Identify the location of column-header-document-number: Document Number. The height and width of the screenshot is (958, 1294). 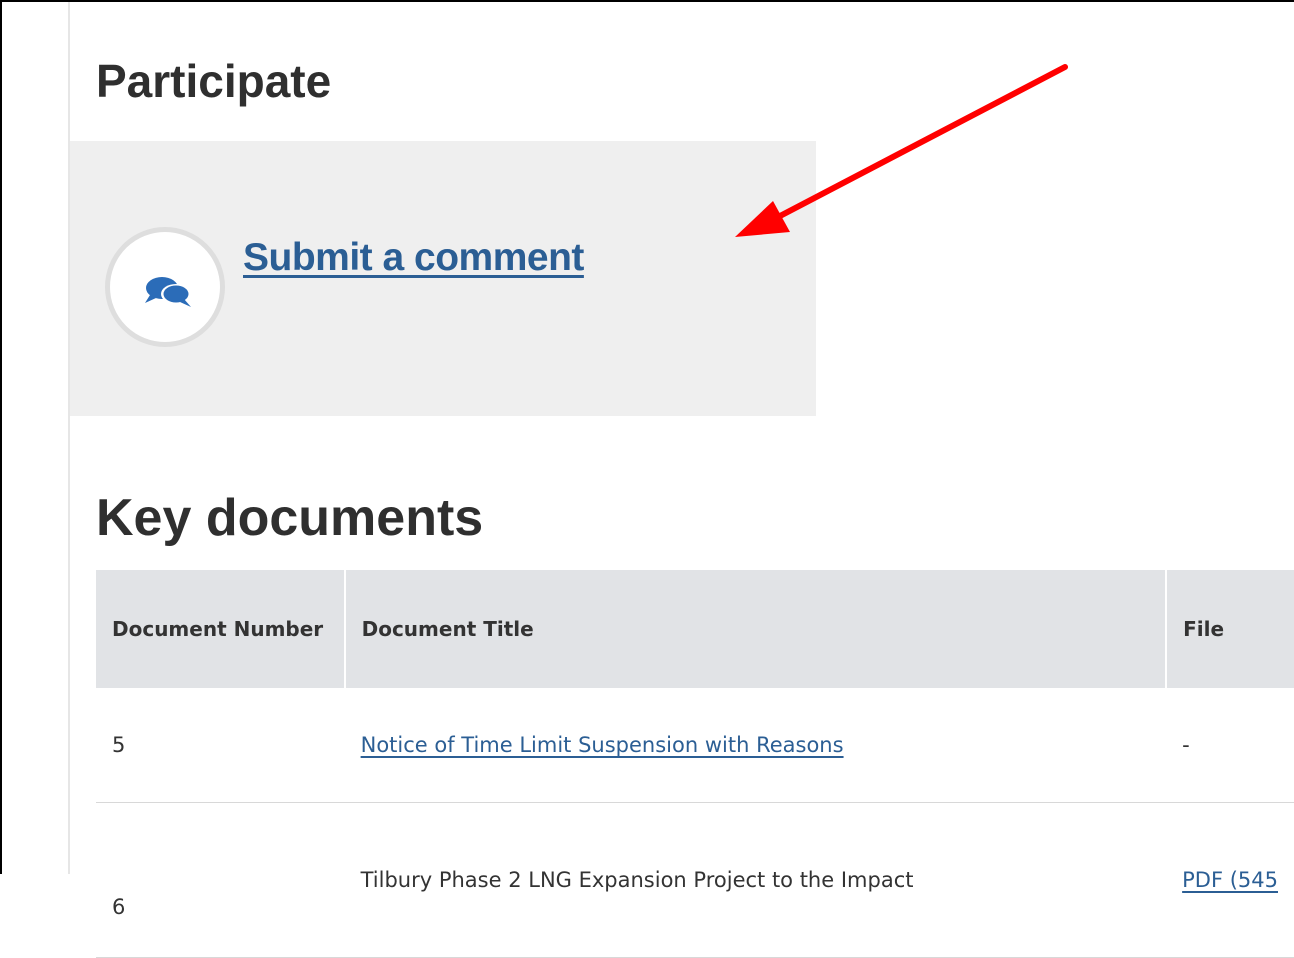
(221, 629).